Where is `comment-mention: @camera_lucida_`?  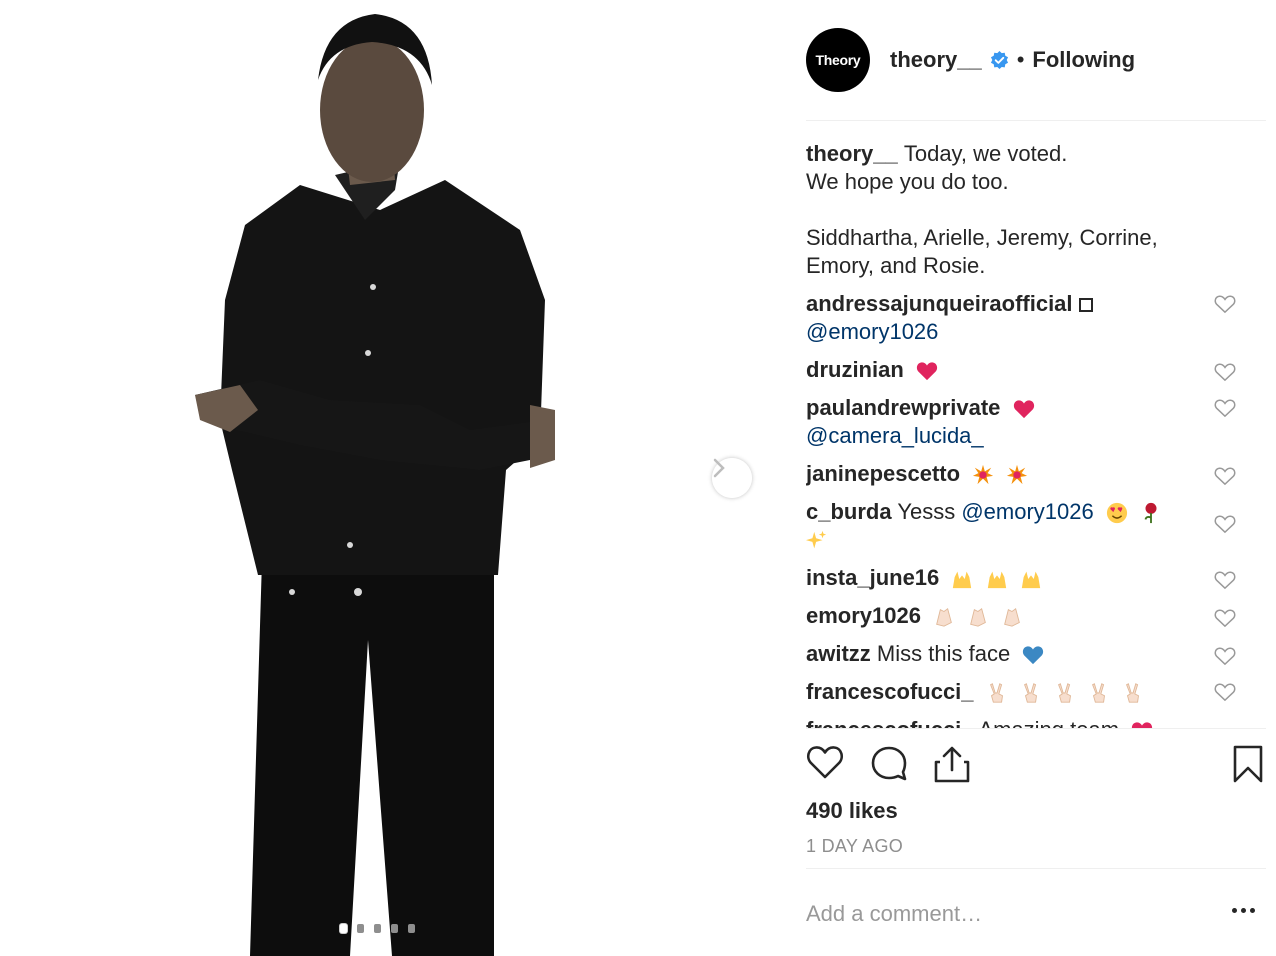
comment-mention: @camera_lucida_ is located at coordinates (895, 435).